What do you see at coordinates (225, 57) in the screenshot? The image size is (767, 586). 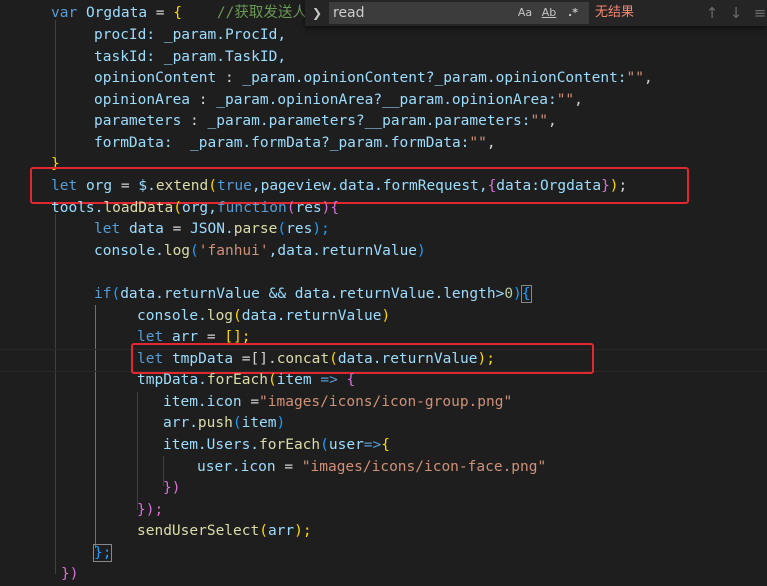 I see `token: _param.TaskID,` at bounding box center [225, 57].